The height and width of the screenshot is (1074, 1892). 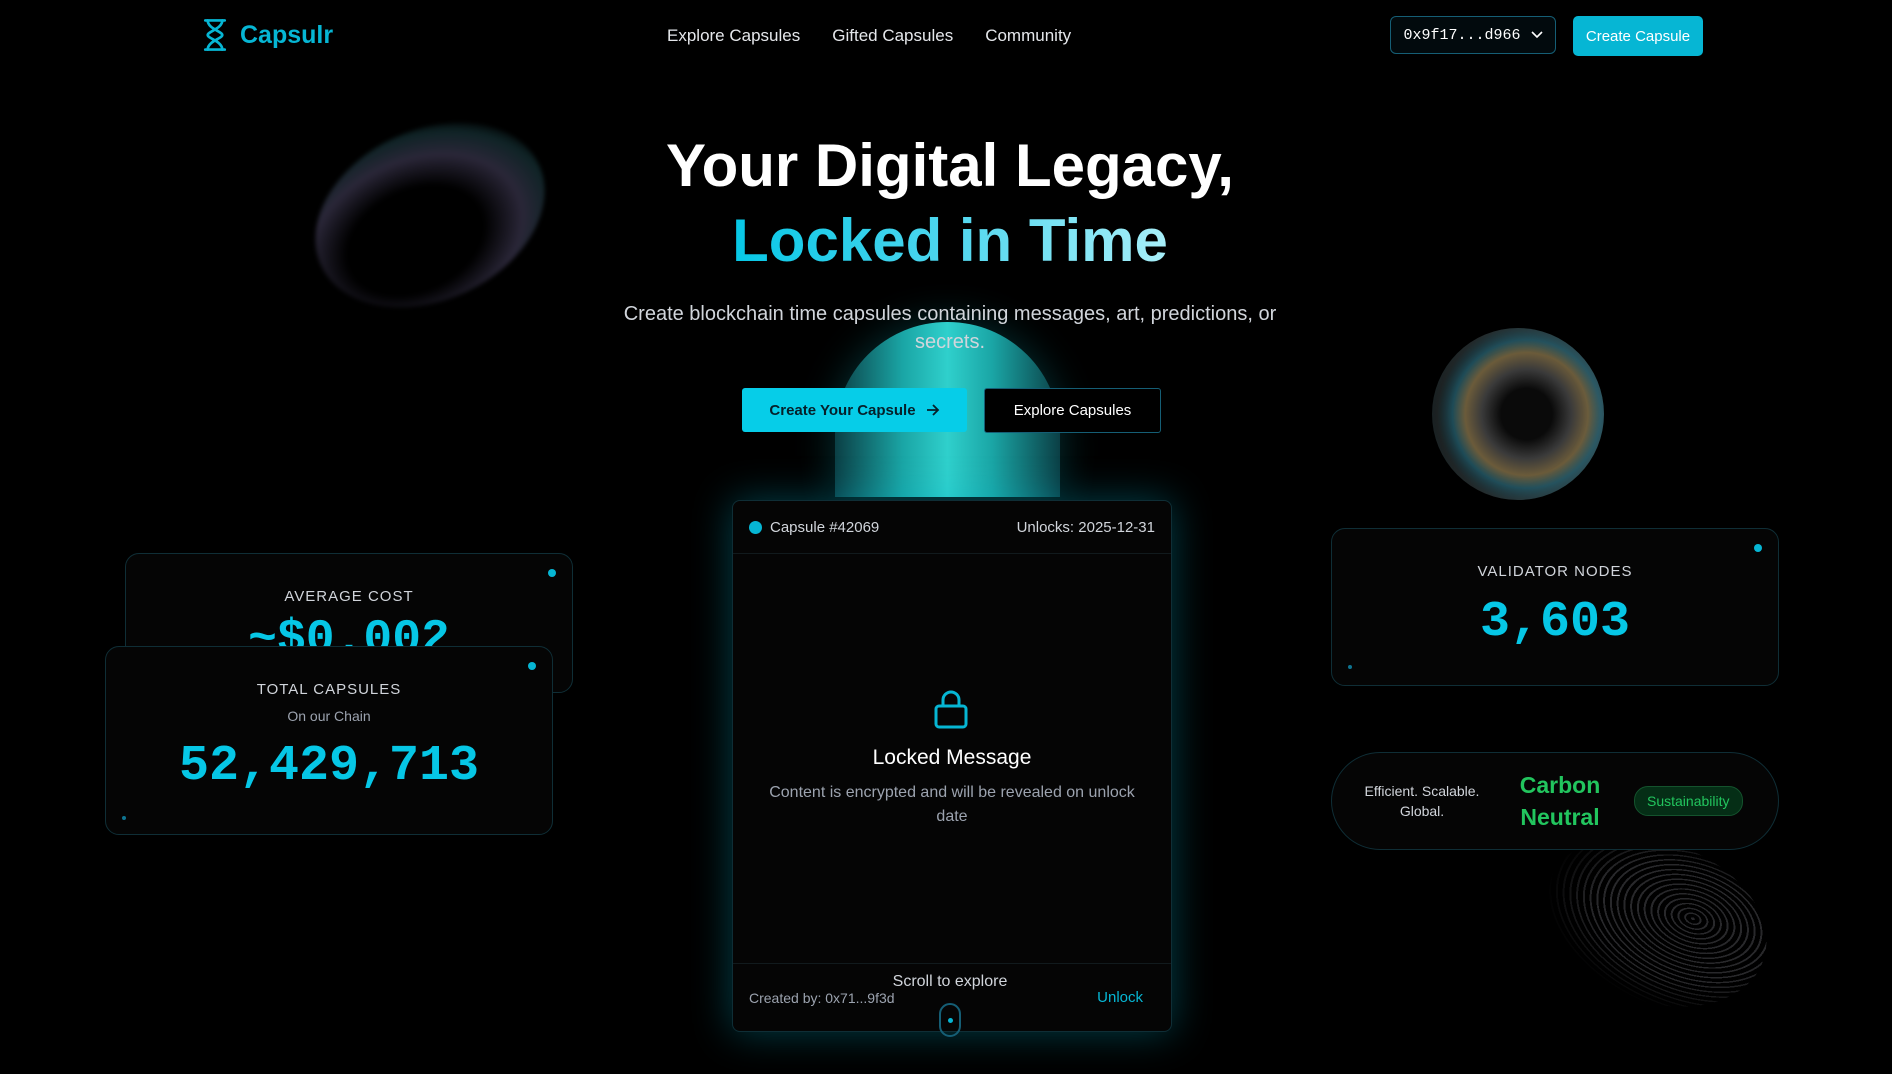 I want to click on capsule-header: Capsule #42069 Unlocks: 2025-12-31, so click(x=952, y=527).